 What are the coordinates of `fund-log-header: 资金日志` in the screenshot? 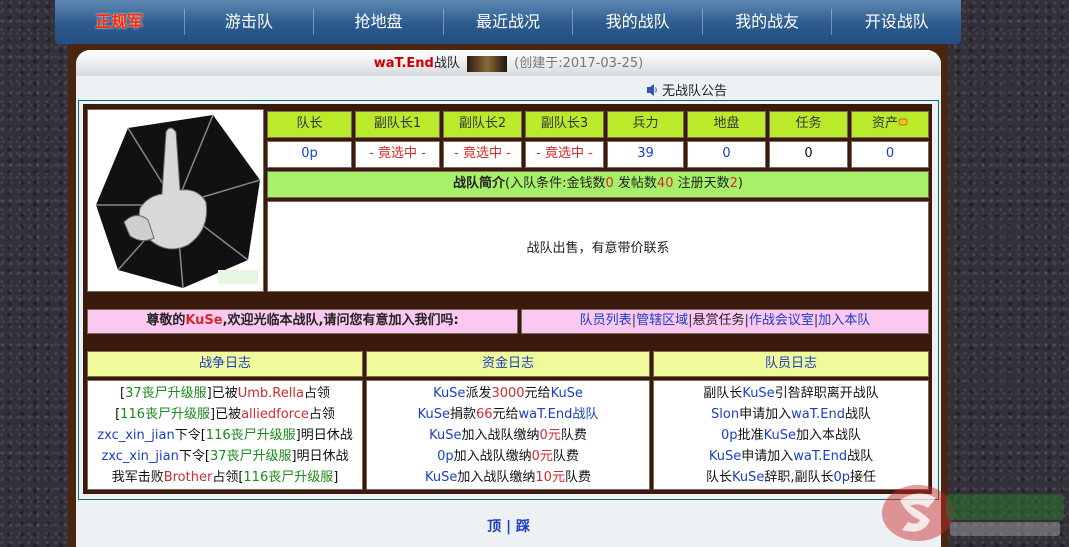 It's located at (508, 364).